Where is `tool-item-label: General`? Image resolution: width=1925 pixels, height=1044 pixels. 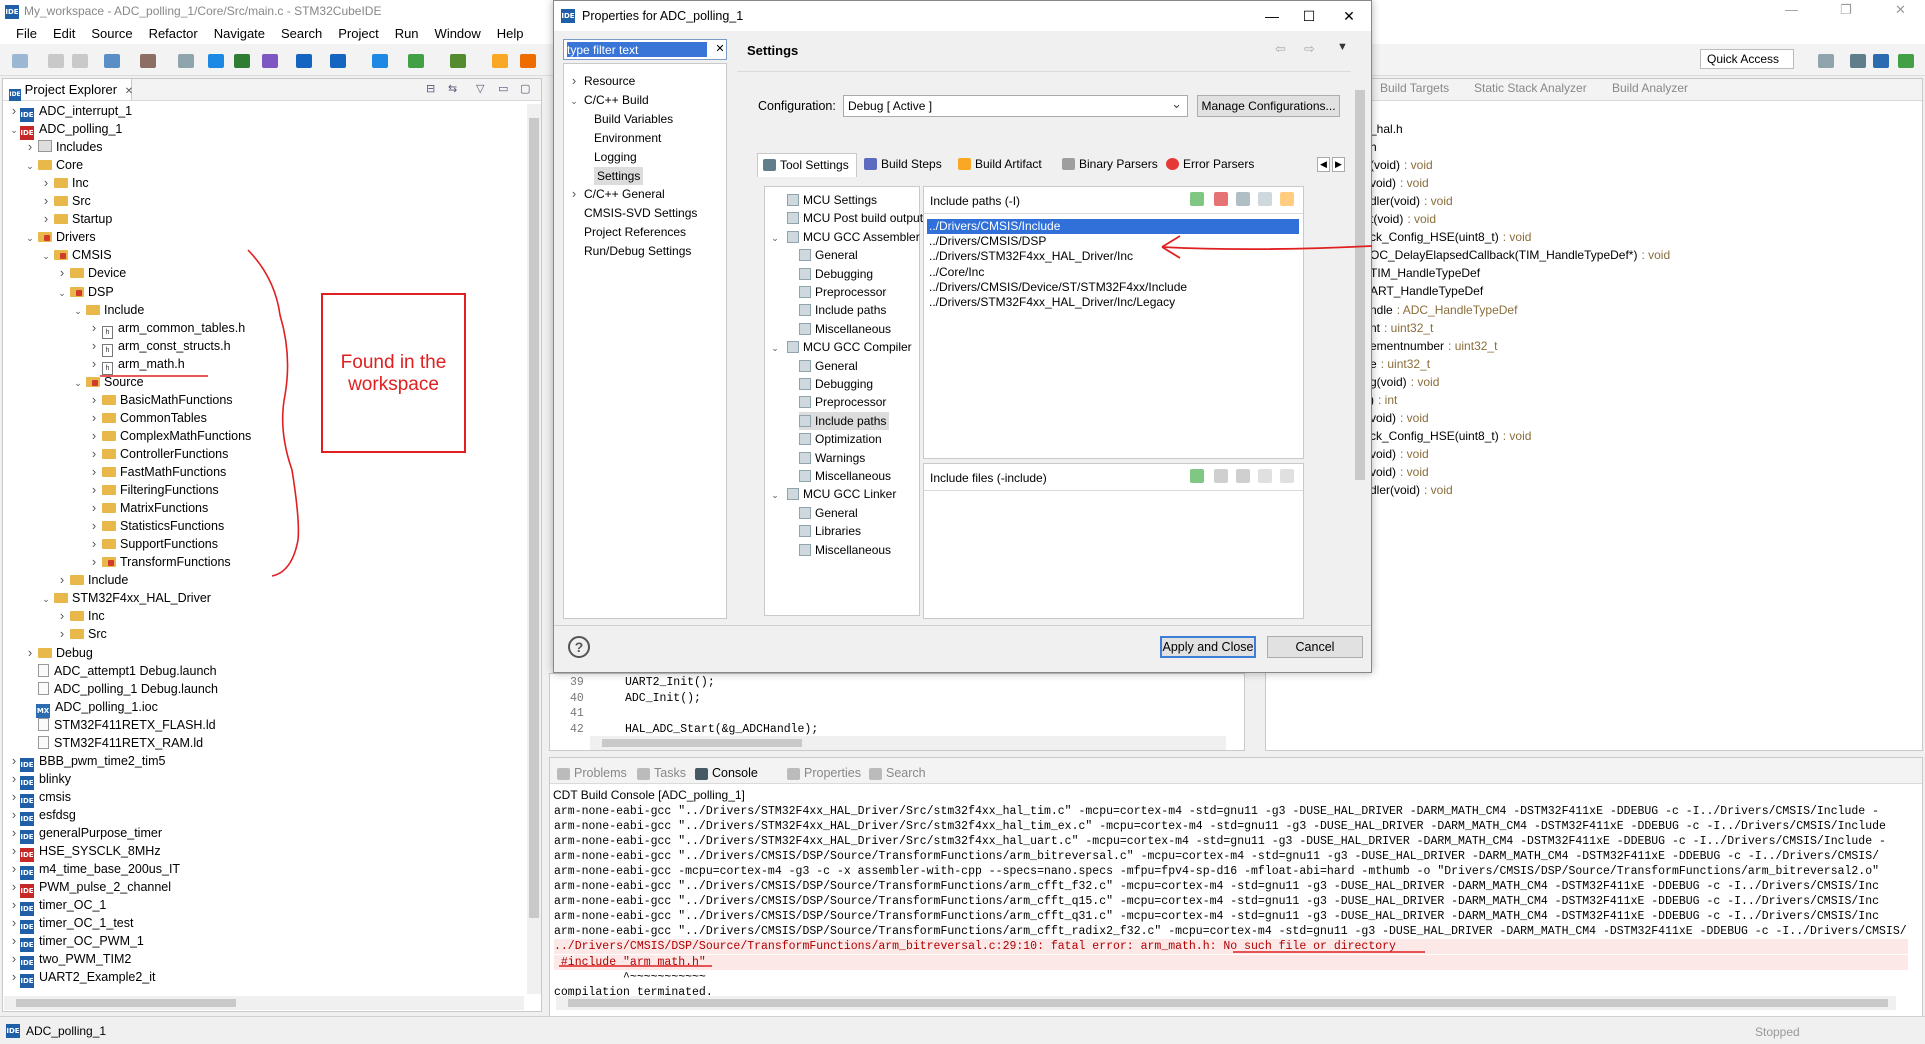
tool-item-label: General is located at coordinates (836, 512).